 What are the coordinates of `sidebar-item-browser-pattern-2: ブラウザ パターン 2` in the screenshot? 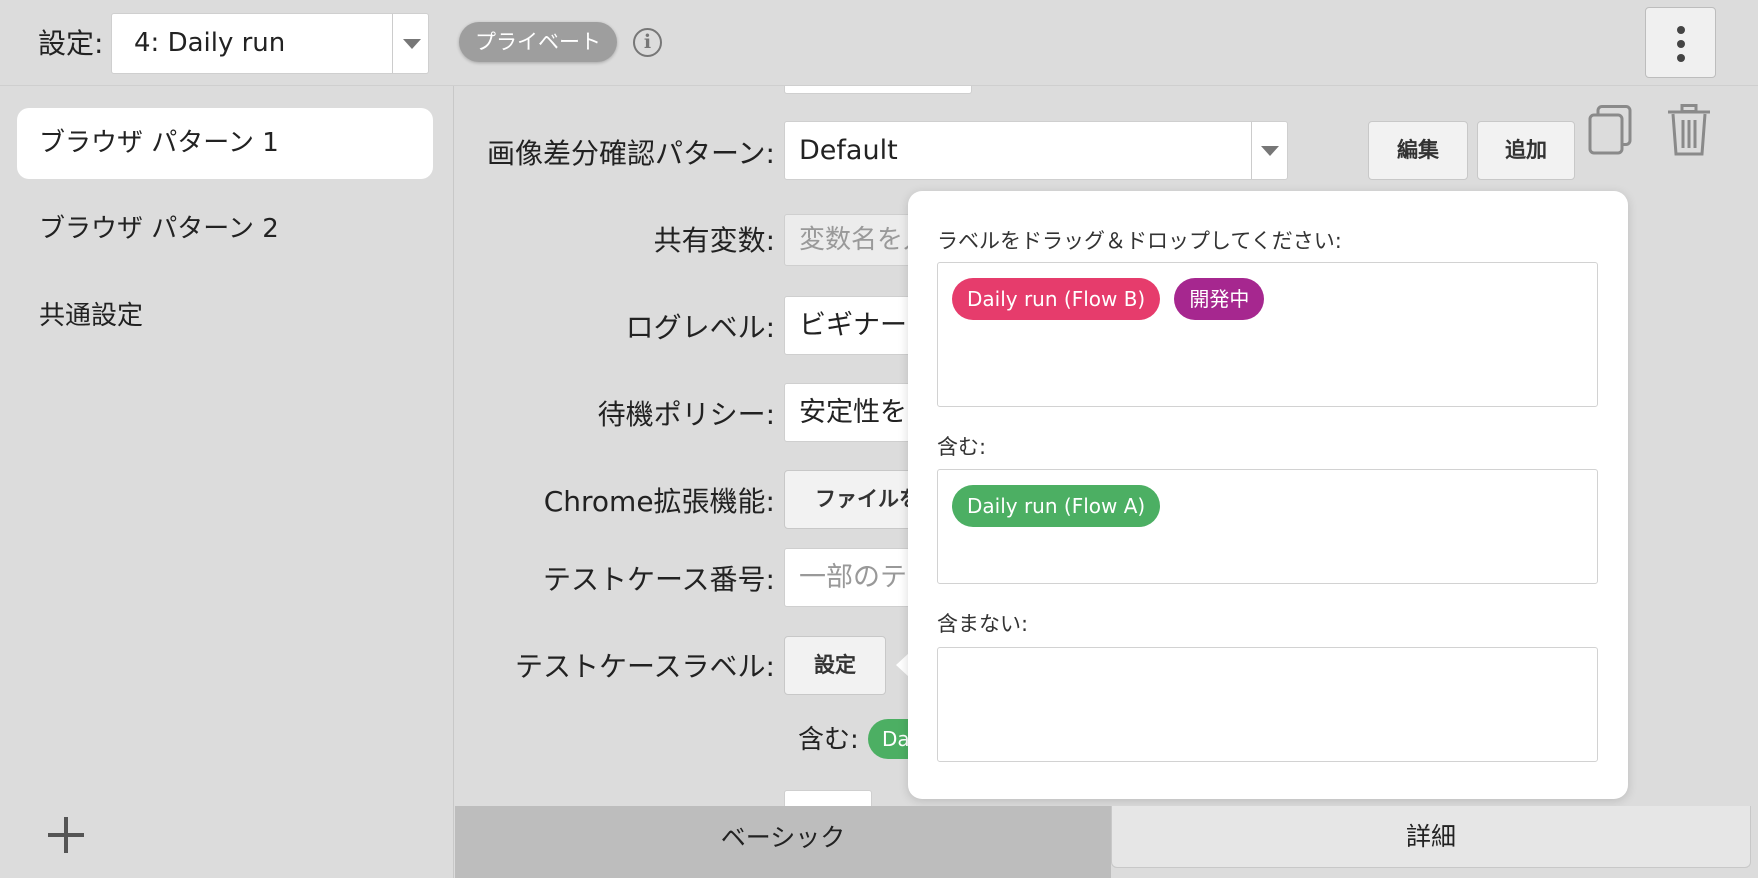 It's located at (225, 229).